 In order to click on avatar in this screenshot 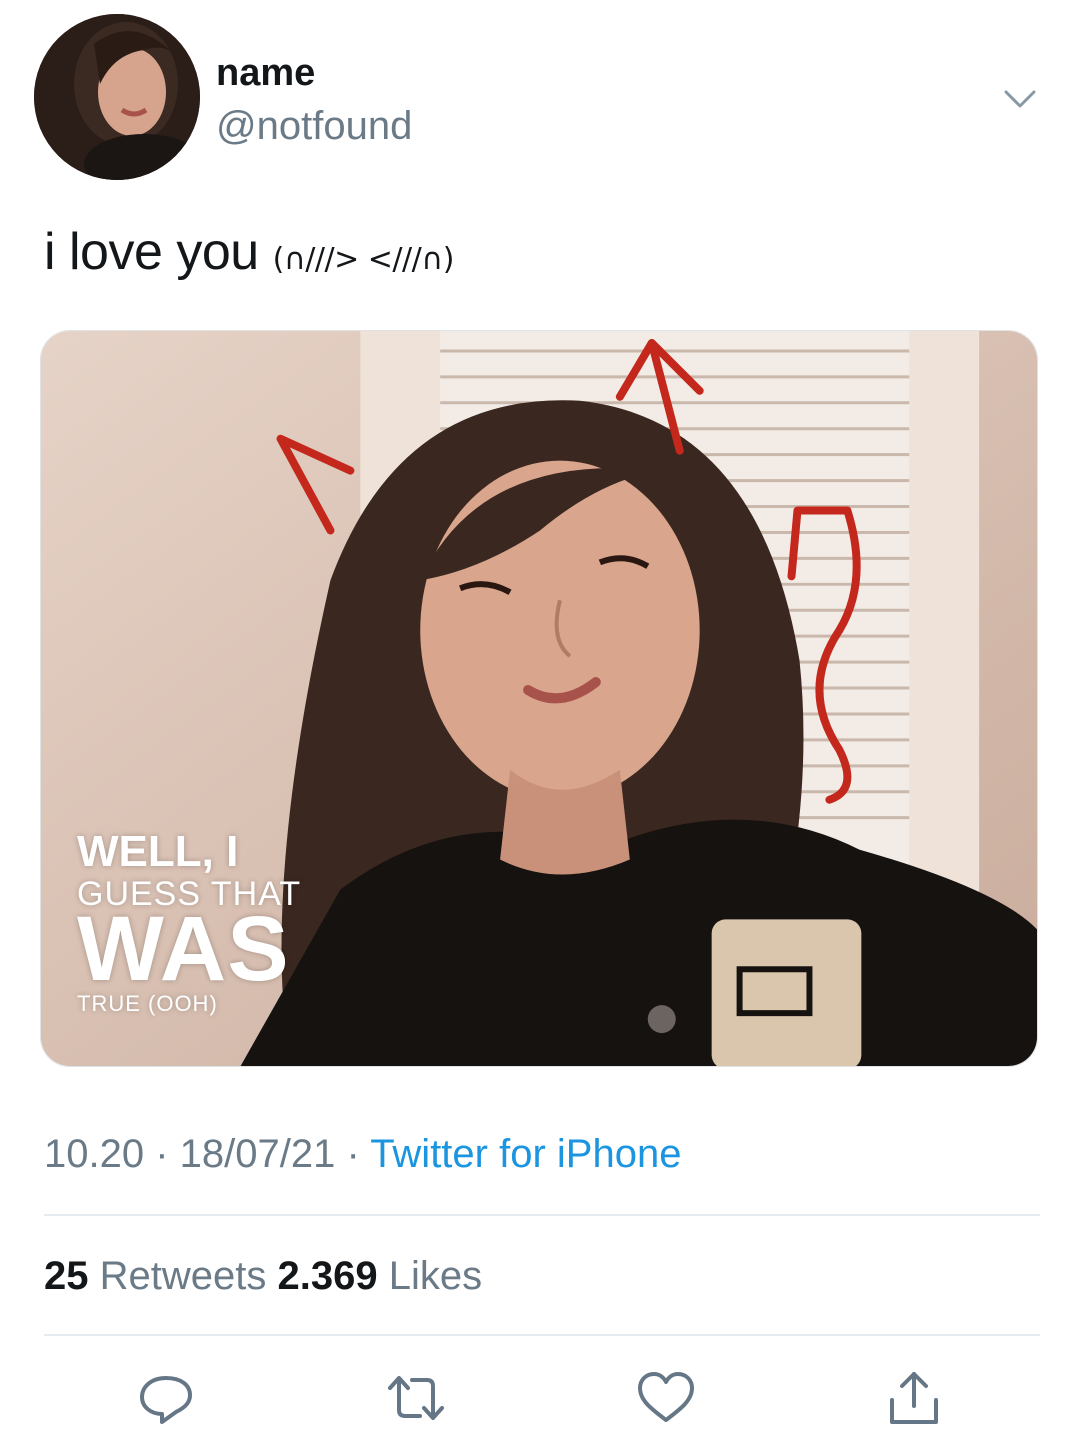, I will do `click(117, 97)`.